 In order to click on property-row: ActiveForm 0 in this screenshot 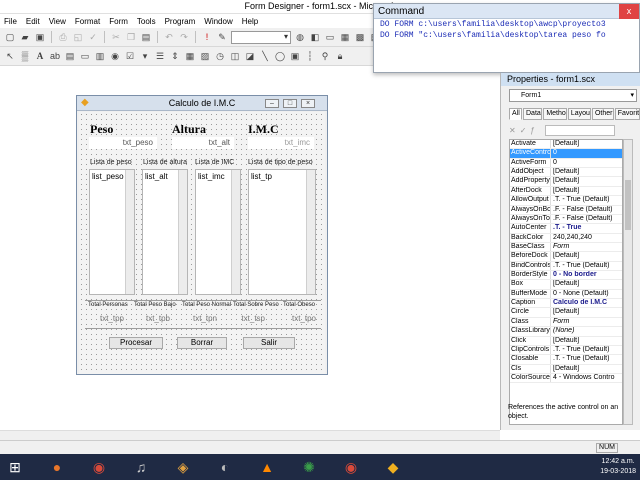, I will do `click(566, 163)`.